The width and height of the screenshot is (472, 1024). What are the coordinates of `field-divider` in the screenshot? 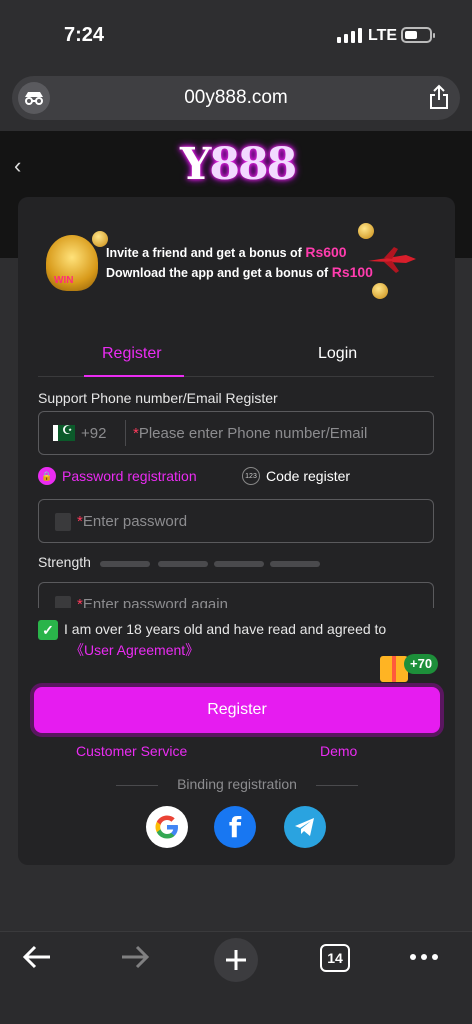 It's located at (125, 433).